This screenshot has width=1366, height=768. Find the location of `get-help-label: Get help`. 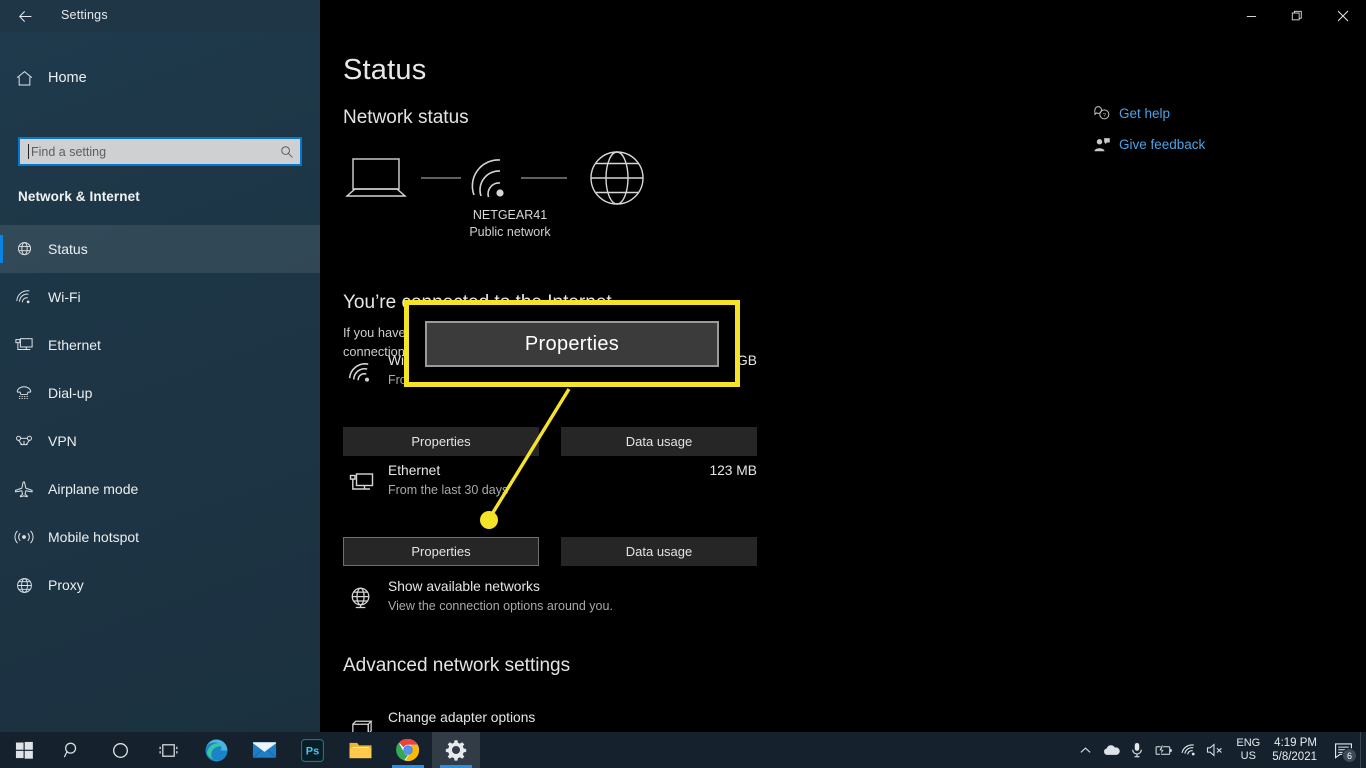

get-help-label: Get help is located at coordinates (1145, 113).